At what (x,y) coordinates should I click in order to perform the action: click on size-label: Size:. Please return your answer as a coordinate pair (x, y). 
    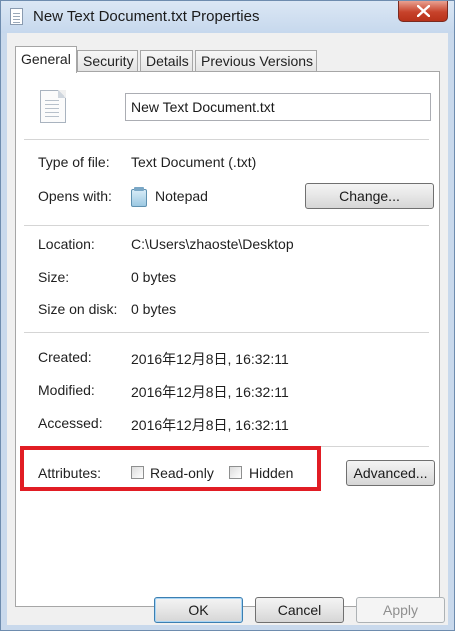
    Looking at the image, I should click on (54, 277).